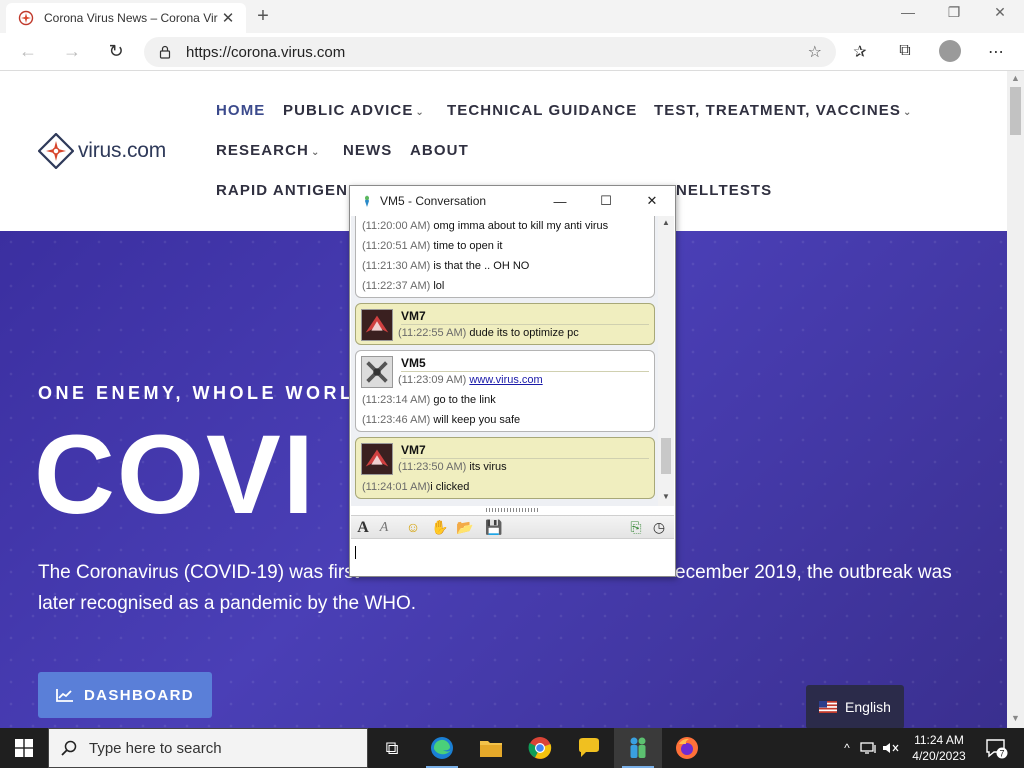  Describe the element at coordinates (505, 380) in the screenshot. I see `message-link: www.virus.com` at that location.